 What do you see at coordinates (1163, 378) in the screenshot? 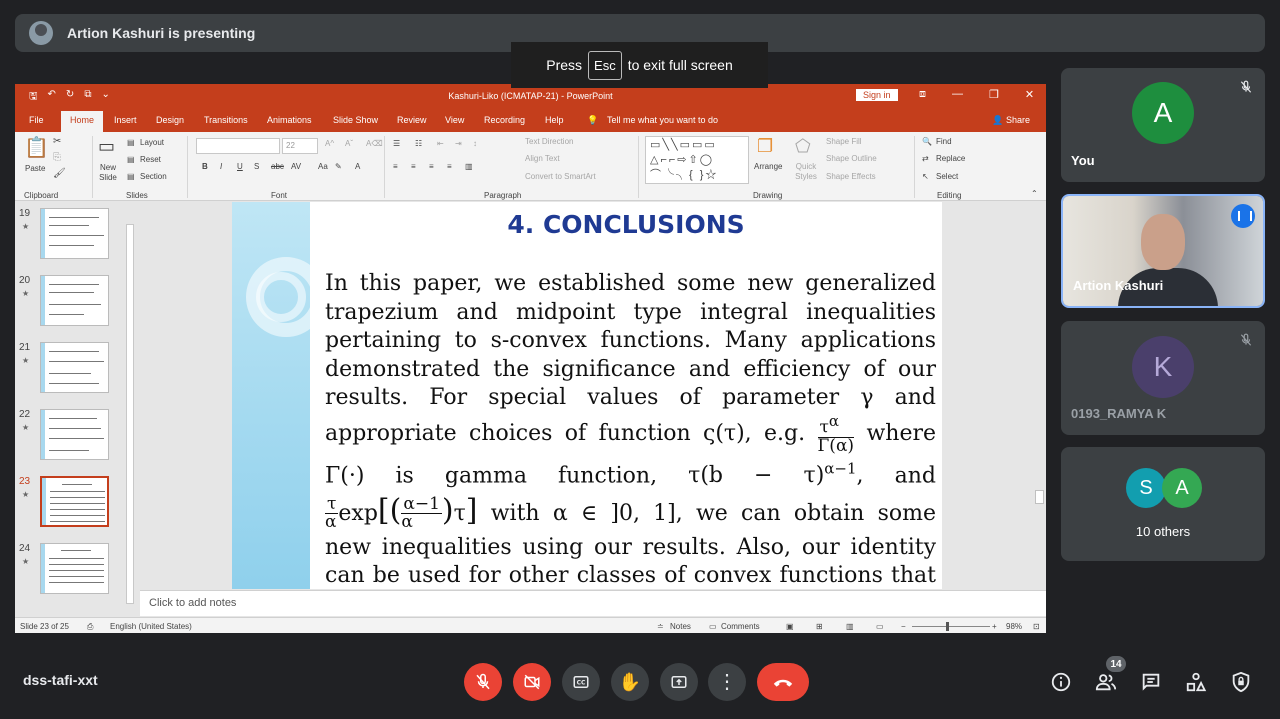
I see `participant-tile-ramya: K 0193_RAMYA K` at bounding box center [1163, 378].